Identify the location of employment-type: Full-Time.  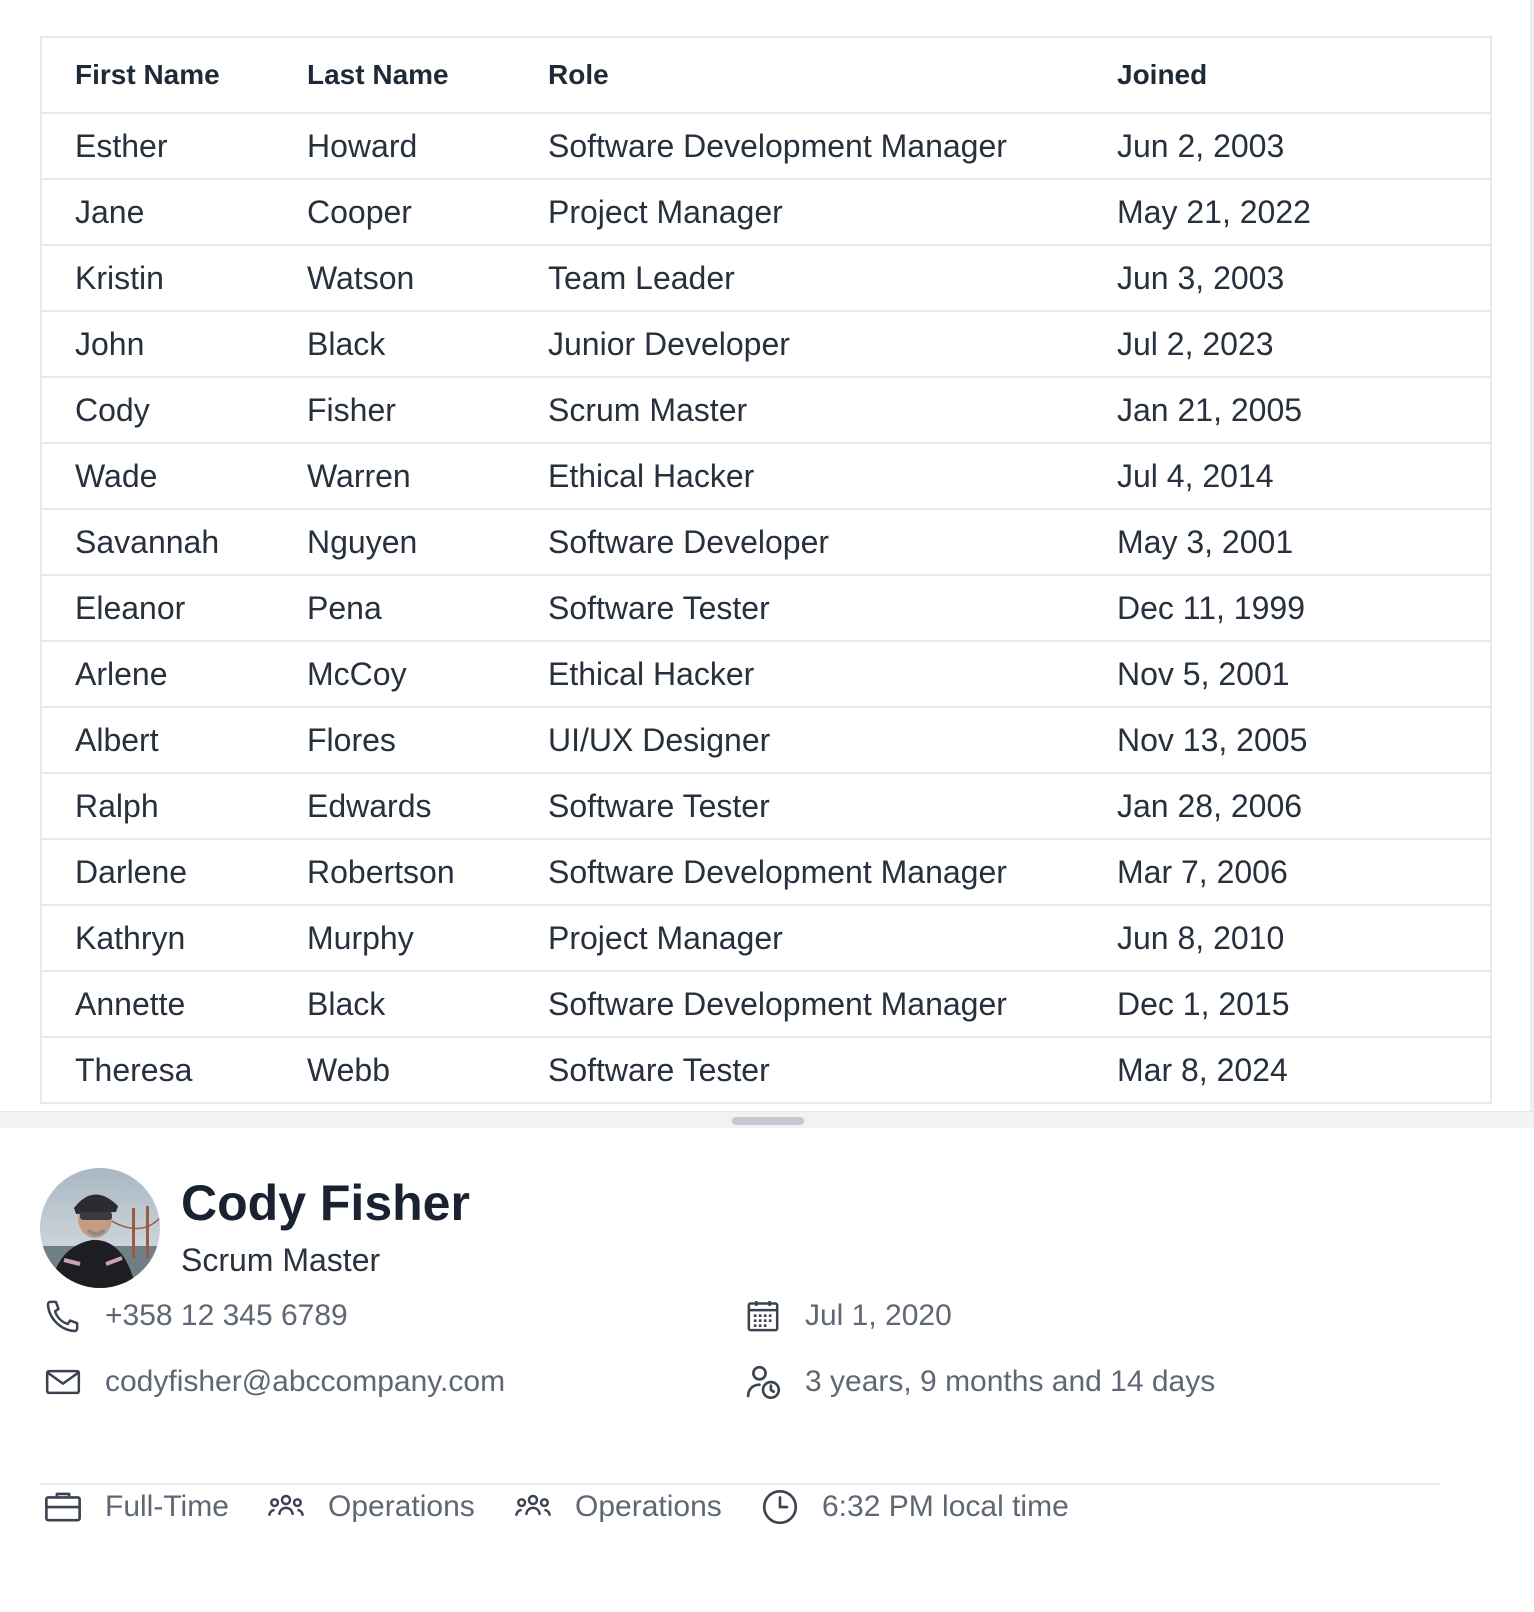
(167, 1506).